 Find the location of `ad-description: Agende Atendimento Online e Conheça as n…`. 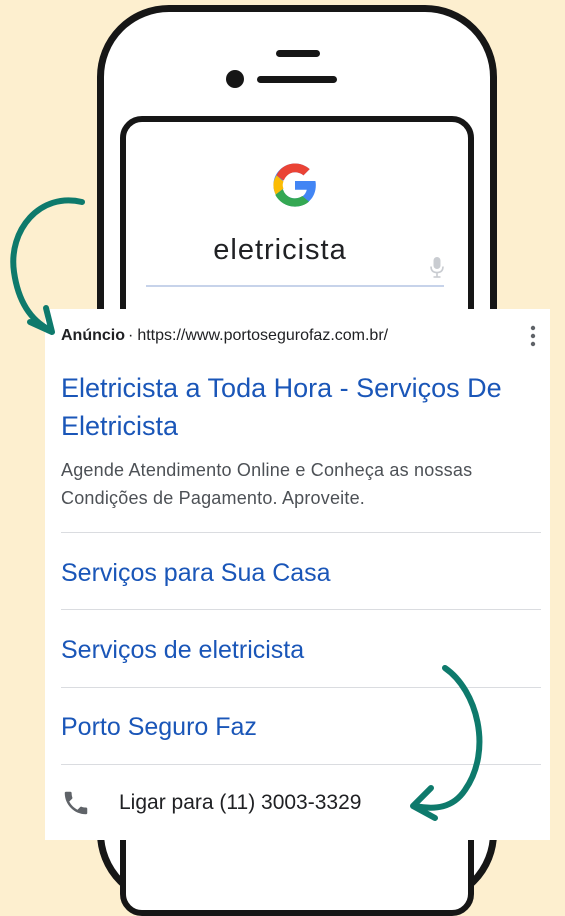

ad-description: Agende Atendimento Online e Conheça as n… is located at coordinates (267, 484).